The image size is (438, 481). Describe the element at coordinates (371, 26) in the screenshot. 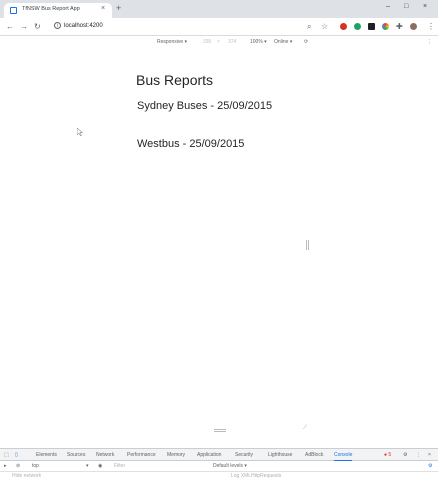

I see `dark-extension-icon` at that location.